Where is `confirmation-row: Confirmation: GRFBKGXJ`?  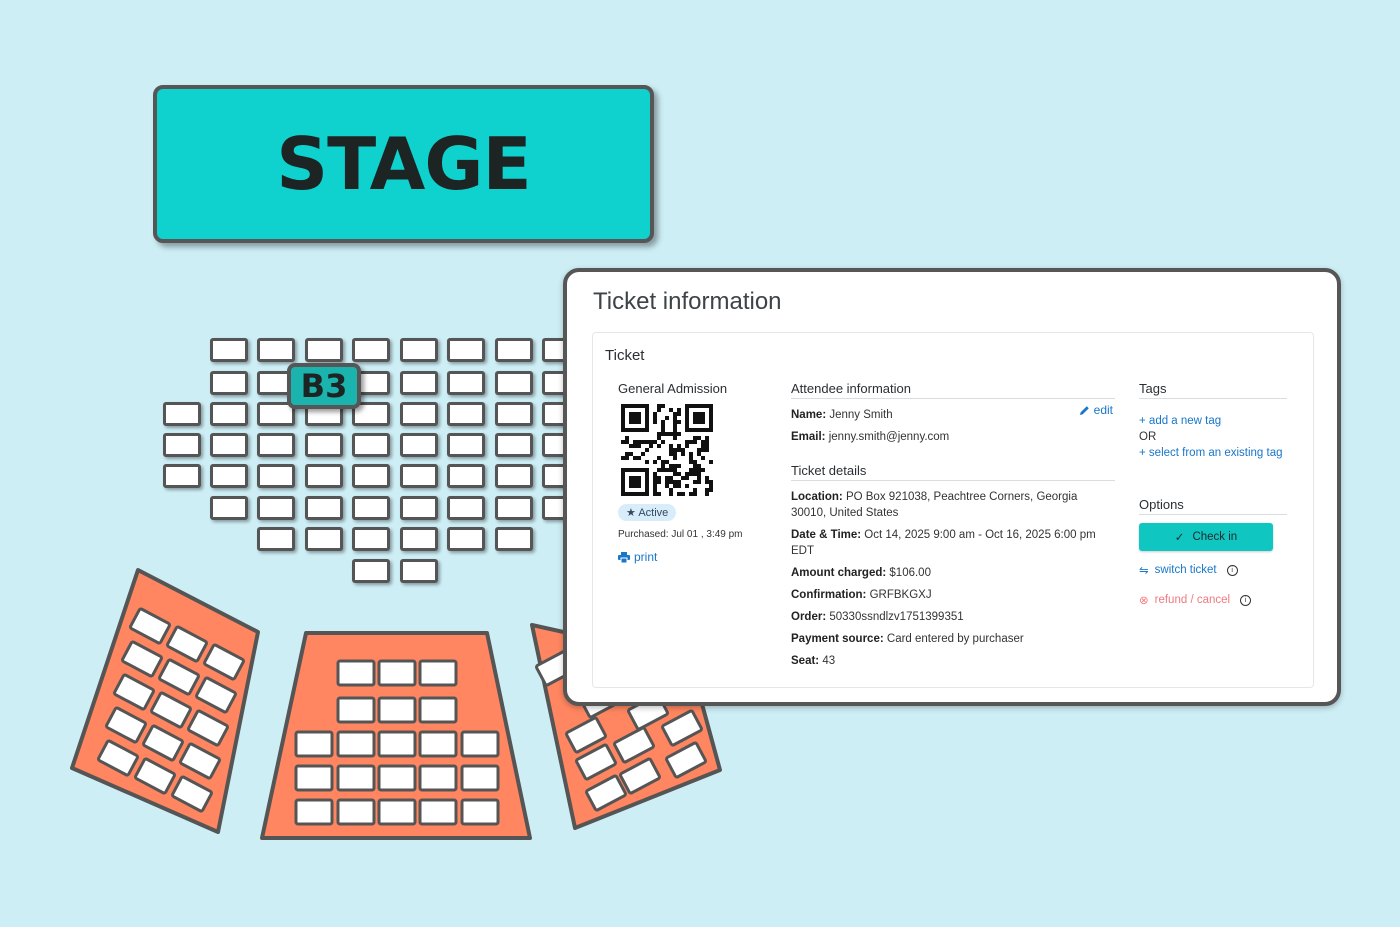
confirmation-row: Confirmation: GRFBKGXJ is located at coordinates (953, 595).